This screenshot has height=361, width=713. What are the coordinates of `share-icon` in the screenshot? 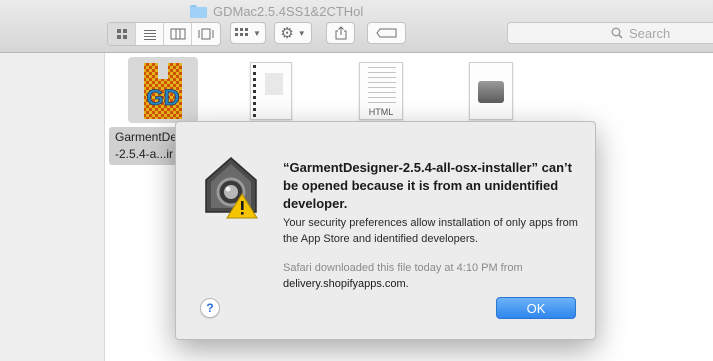 It's located at (340, 33).